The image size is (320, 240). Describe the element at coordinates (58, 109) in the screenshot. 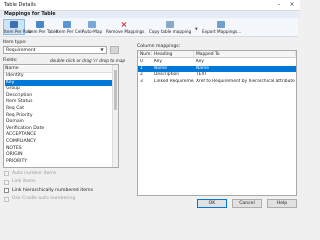

I see `field-item: Req Cat` at that location.